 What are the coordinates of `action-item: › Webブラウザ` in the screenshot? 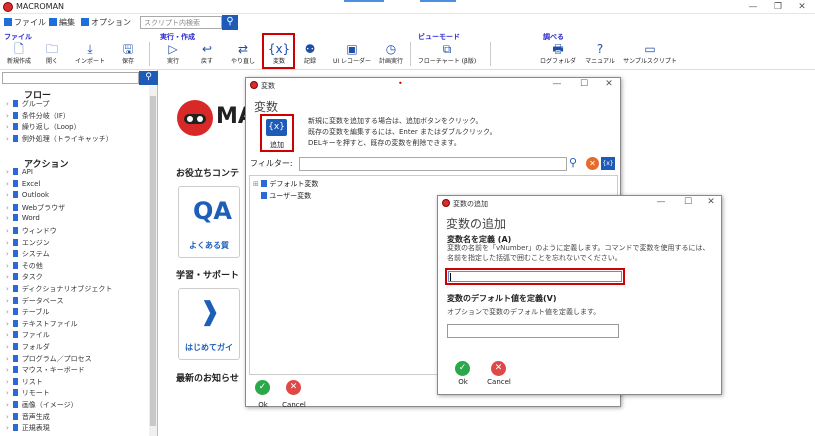 It's located at (35, 208).